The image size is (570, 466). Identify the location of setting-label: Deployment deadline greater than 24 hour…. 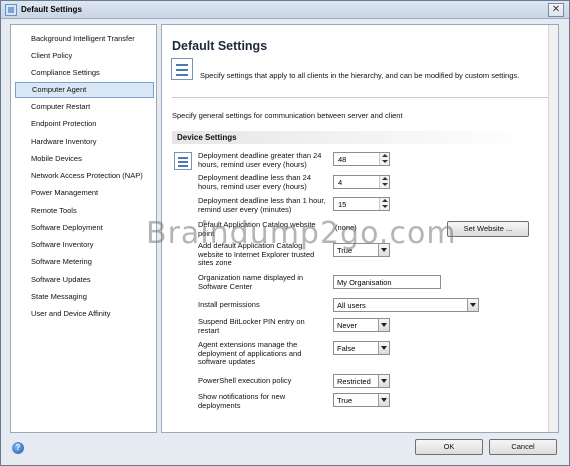
(260, 160).